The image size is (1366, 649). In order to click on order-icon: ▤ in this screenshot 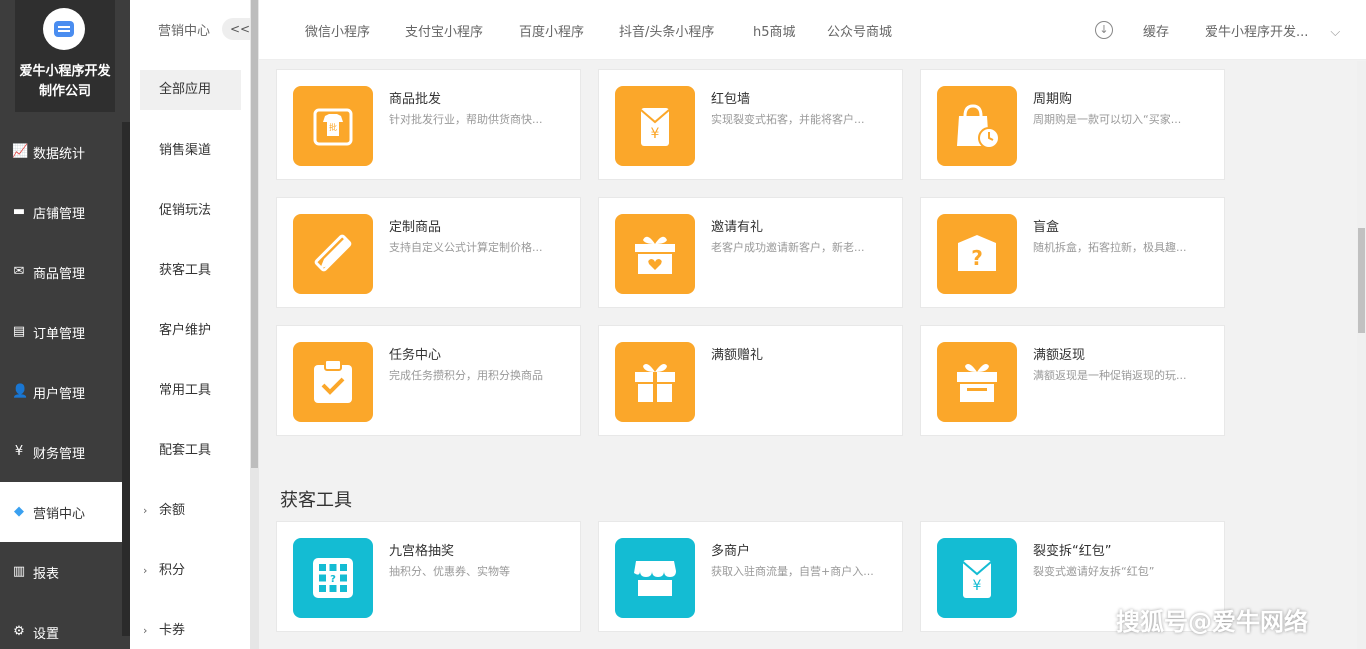, I will do `click(19, 331)`.